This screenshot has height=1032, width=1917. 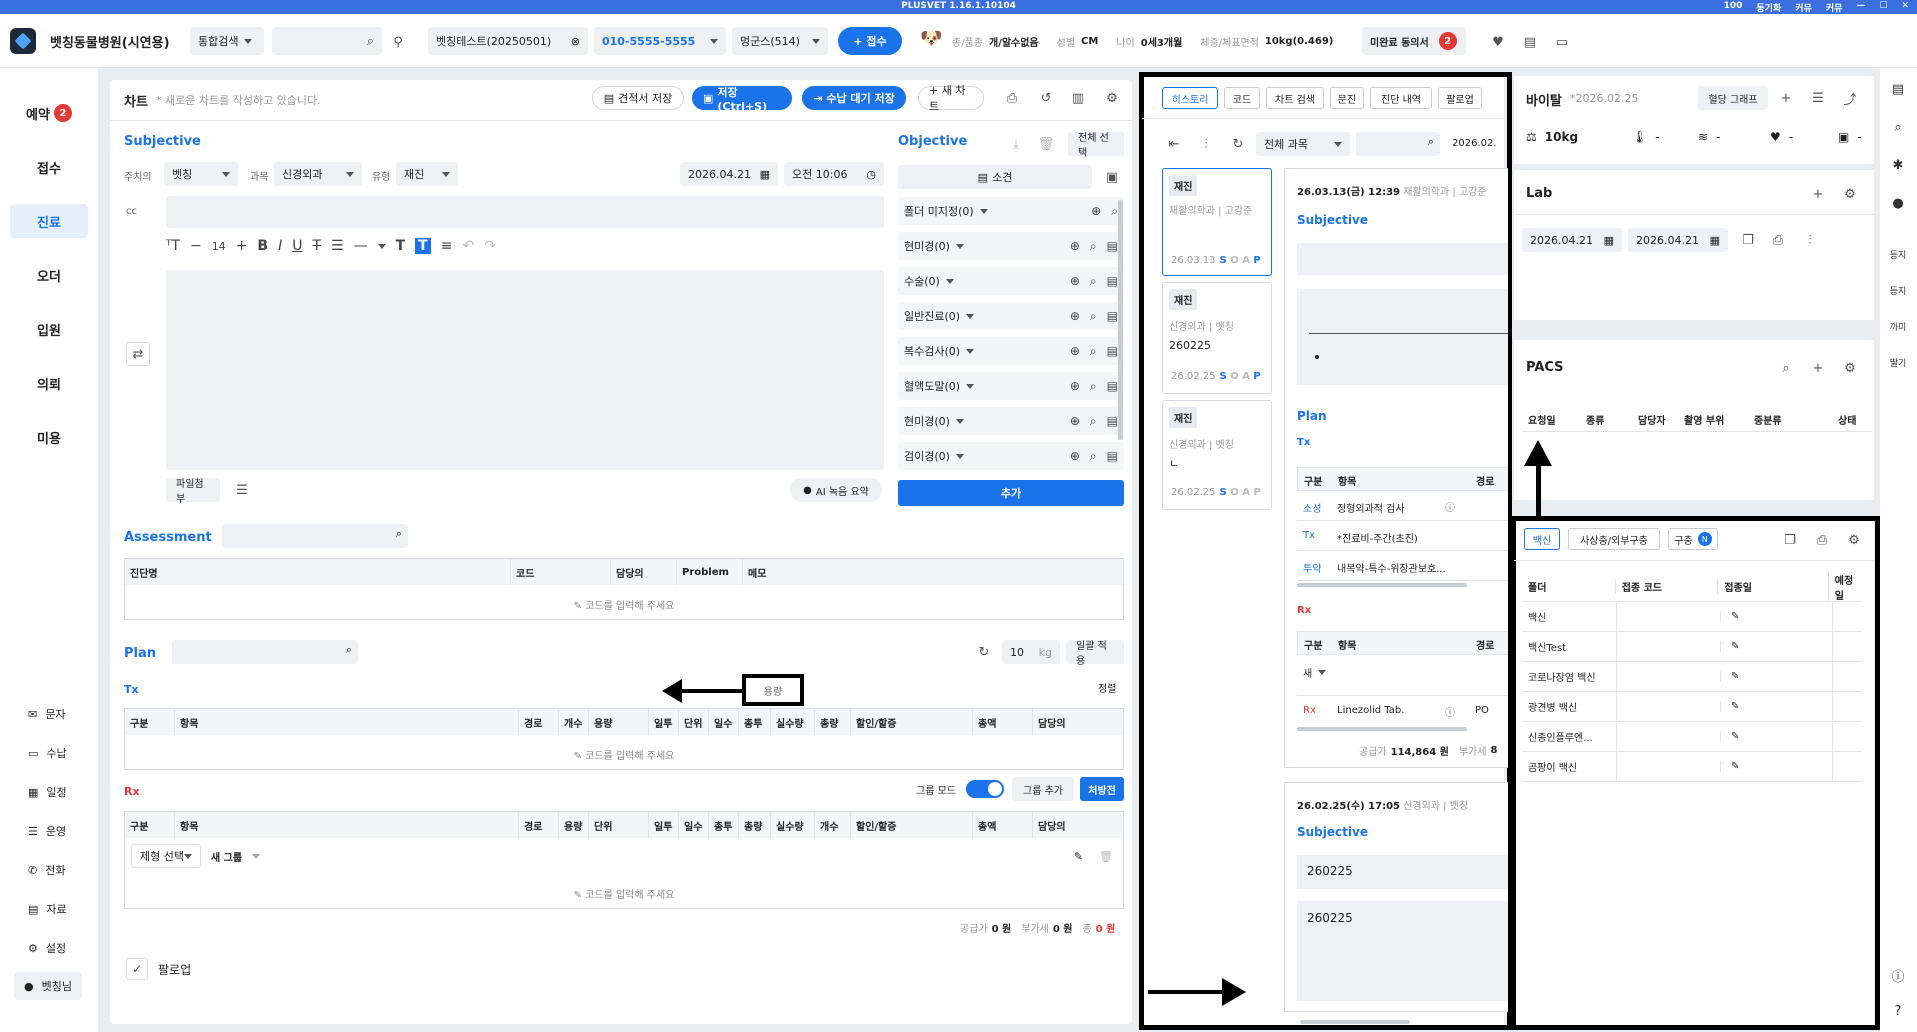 I want to click on align-icon: ≡, so click(x=447, y=246).